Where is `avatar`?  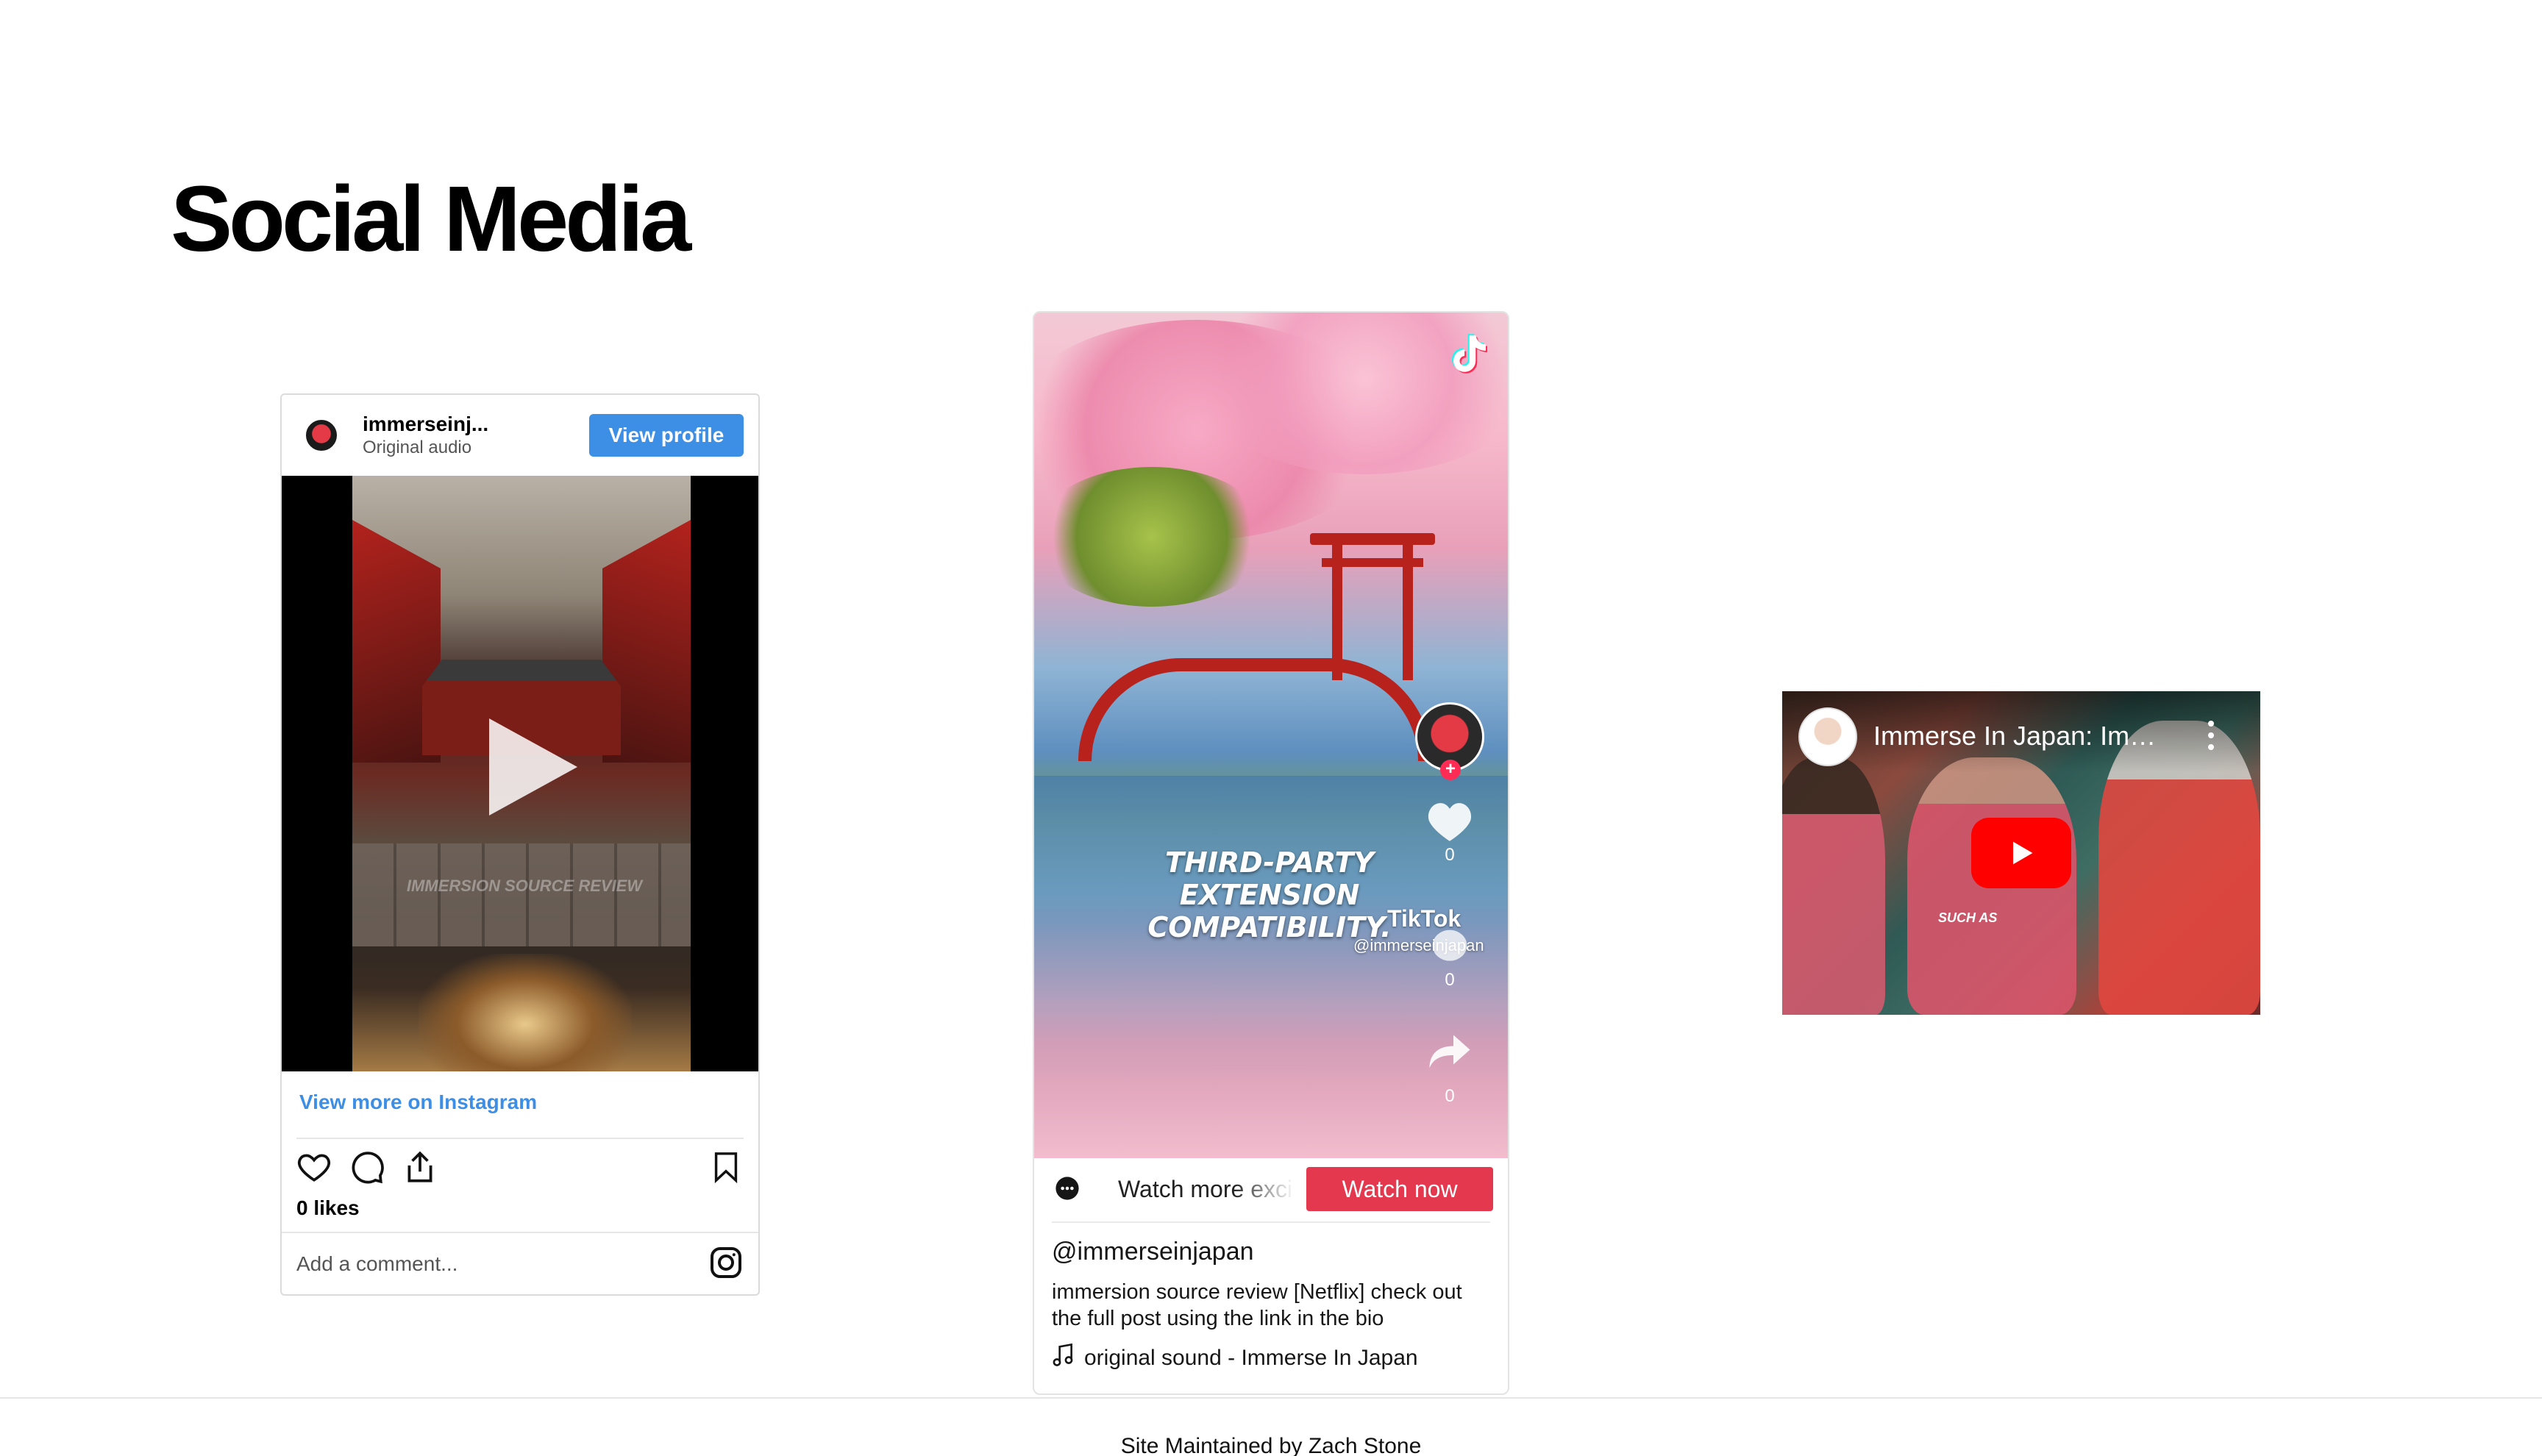 avatar is located at coordinates (322, 435).